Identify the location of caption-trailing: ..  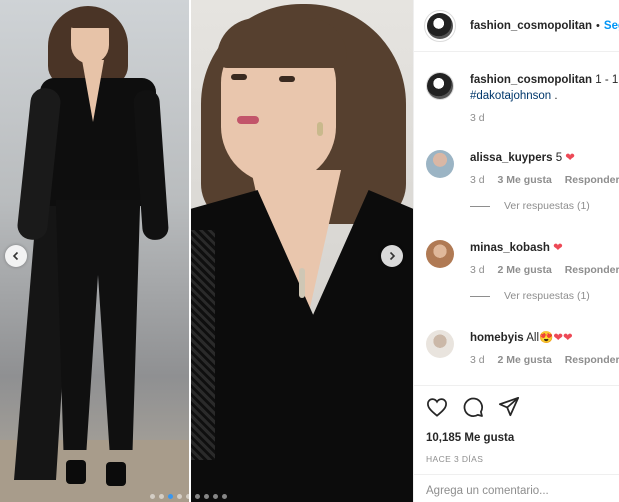
(554, 96).